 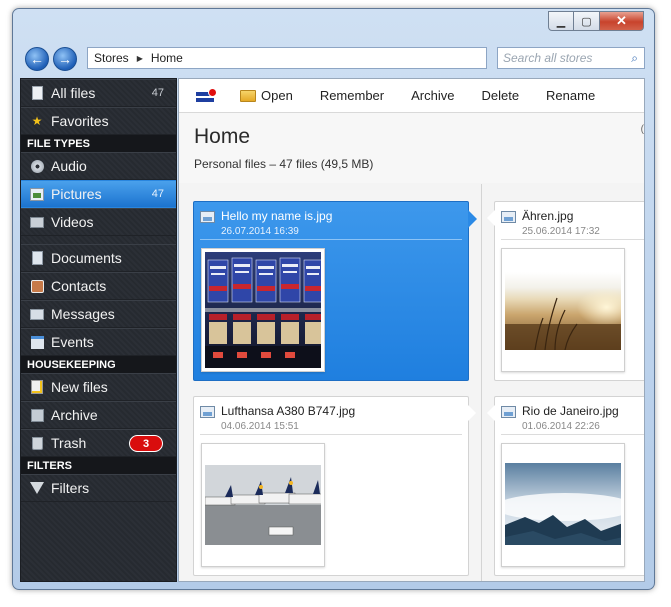 I want to click on sidebar-item-label: Videos, so click(x=72, y=222).